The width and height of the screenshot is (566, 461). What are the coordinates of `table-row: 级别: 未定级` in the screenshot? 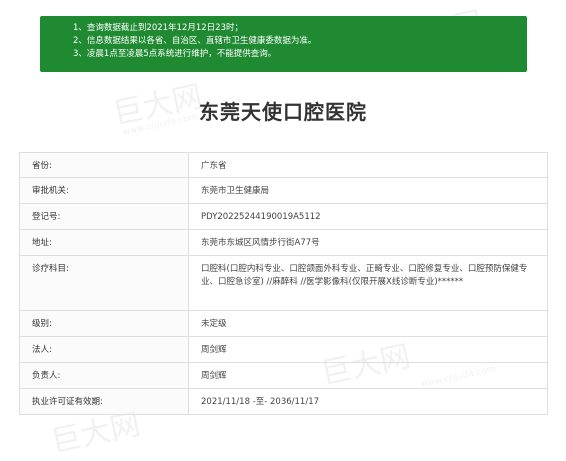 It's located at (283, 323).